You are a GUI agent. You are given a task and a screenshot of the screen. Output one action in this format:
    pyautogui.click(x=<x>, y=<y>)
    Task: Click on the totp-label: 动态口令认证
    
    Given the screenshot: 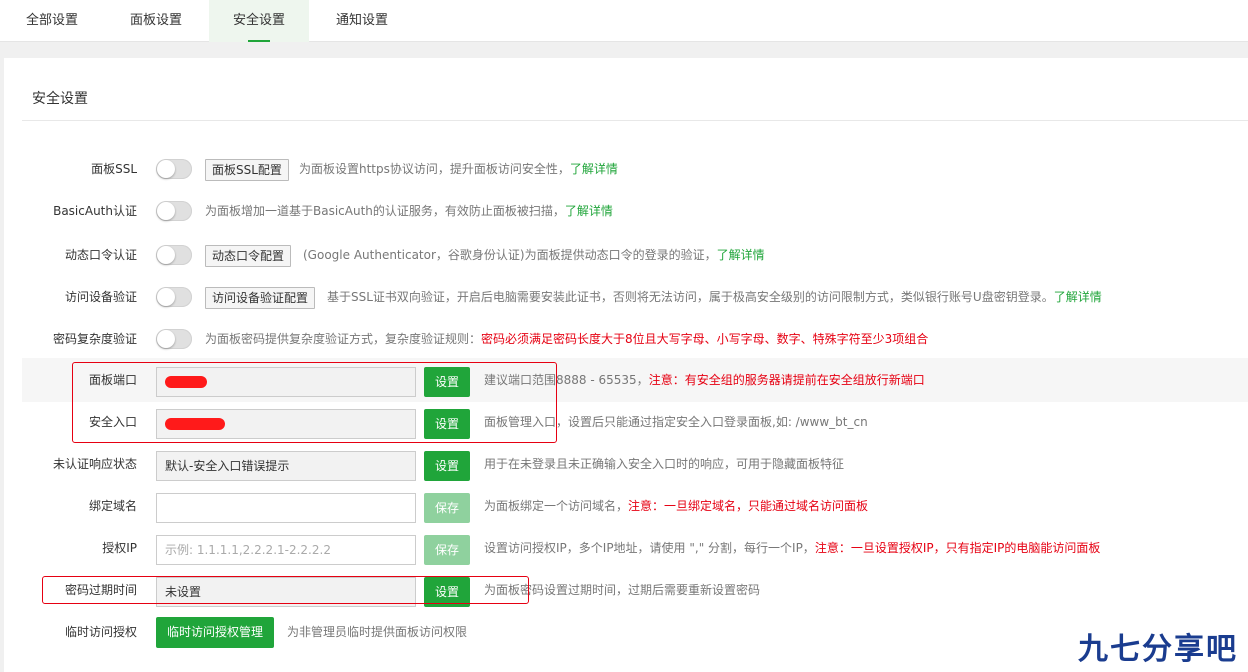 What is the action you would take?
    pyautogui.click(x=100, y=255)
    